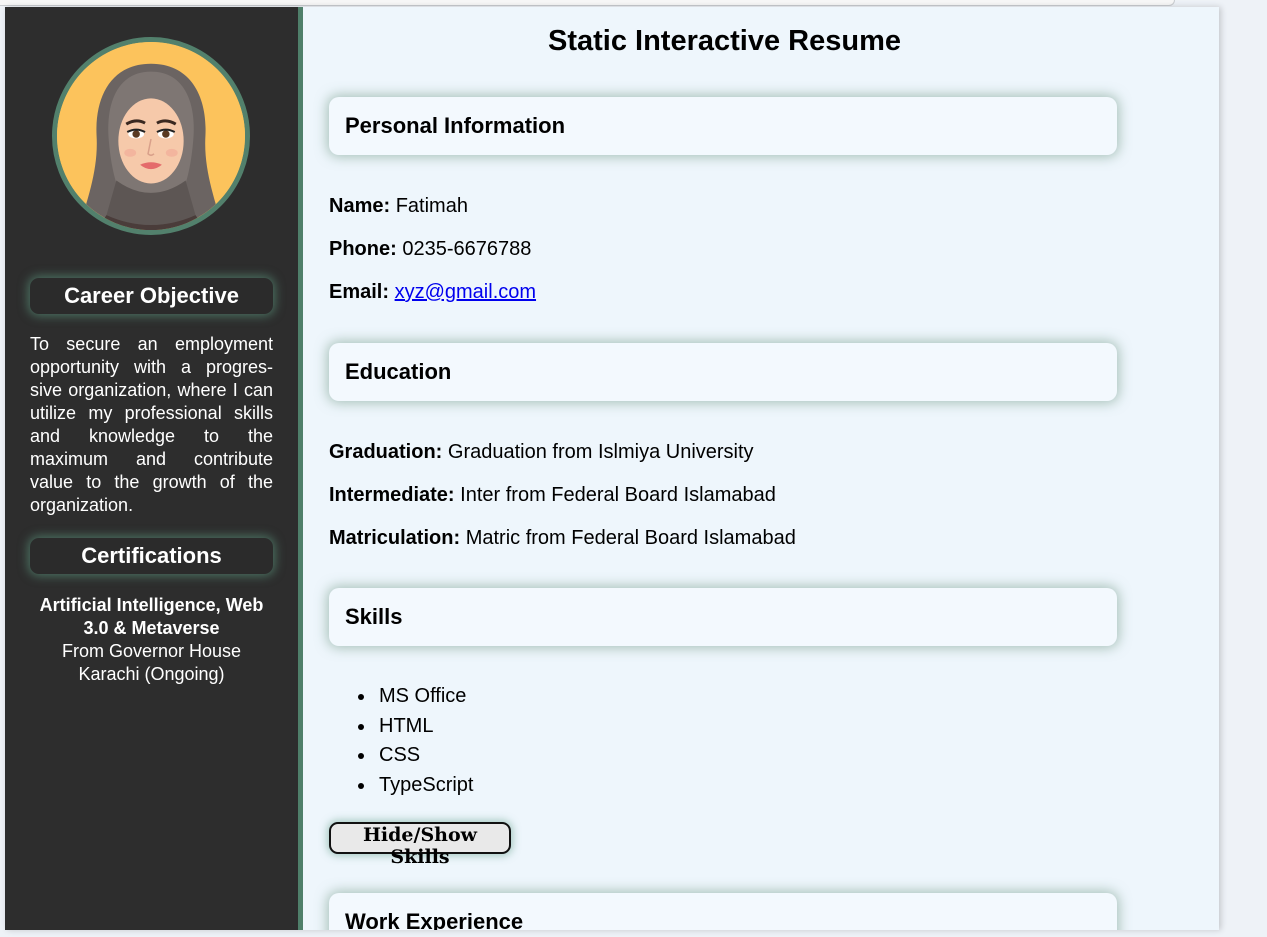  Describe the element at coordinates (392, 495) in the screenshot. I see `intermediate-label: Intermediate:` at that location.